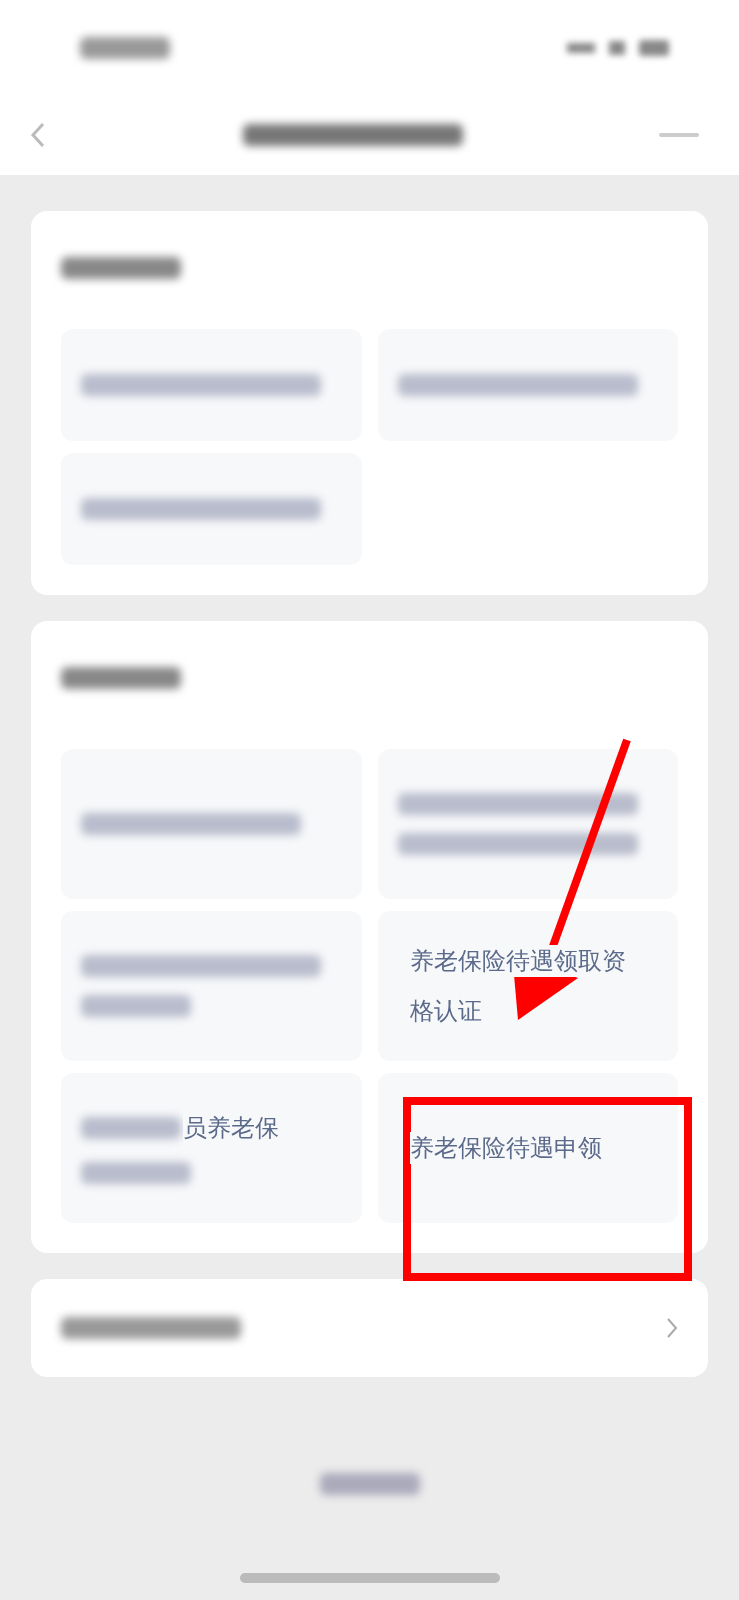 The image size is (739, 1600). I want to click on more-services-row, so click(369, 1328).